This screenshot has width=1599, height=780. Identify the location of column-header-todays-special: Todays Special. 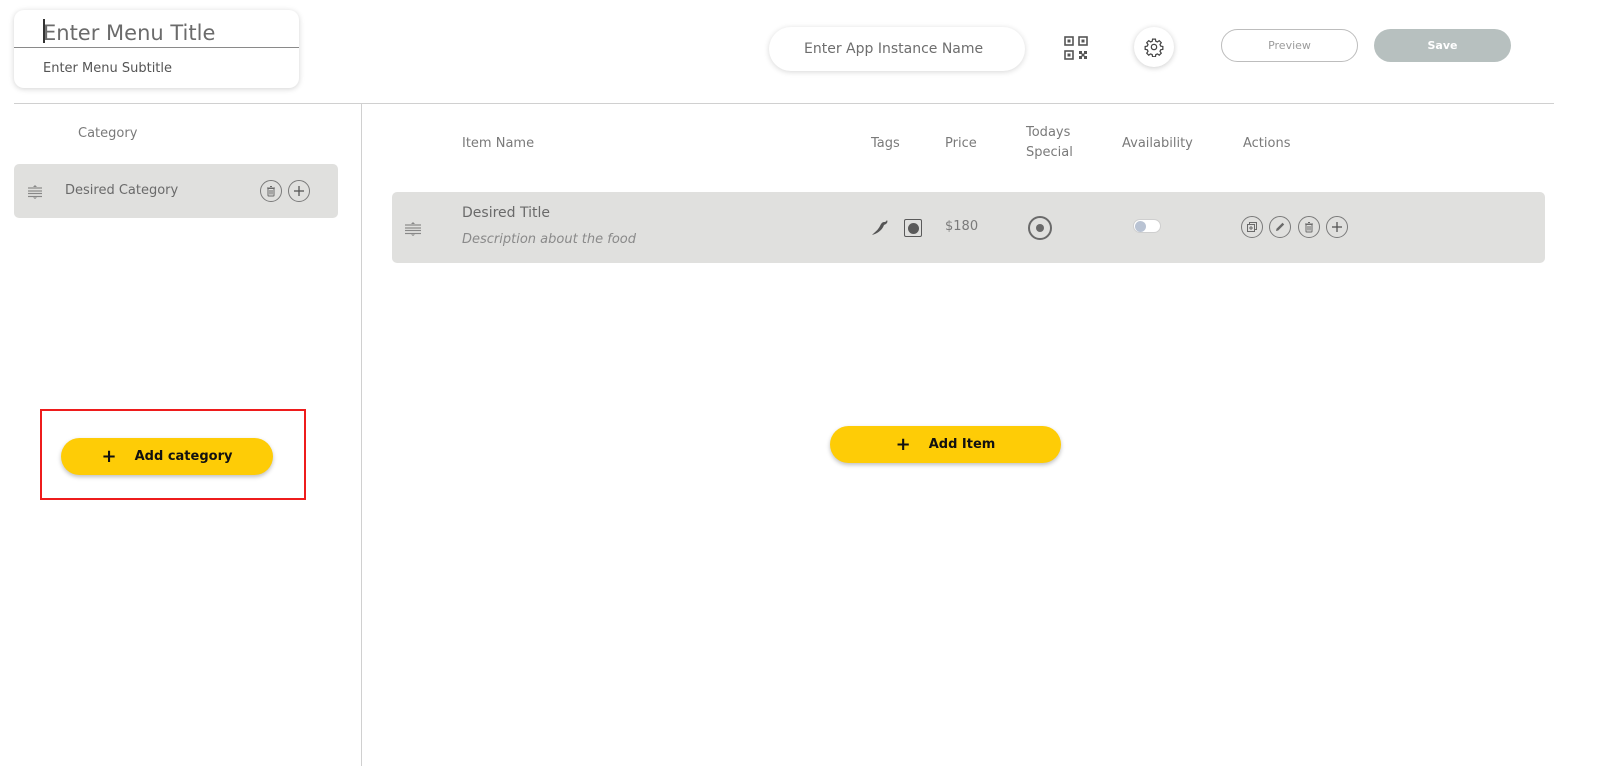
(1049, 143).